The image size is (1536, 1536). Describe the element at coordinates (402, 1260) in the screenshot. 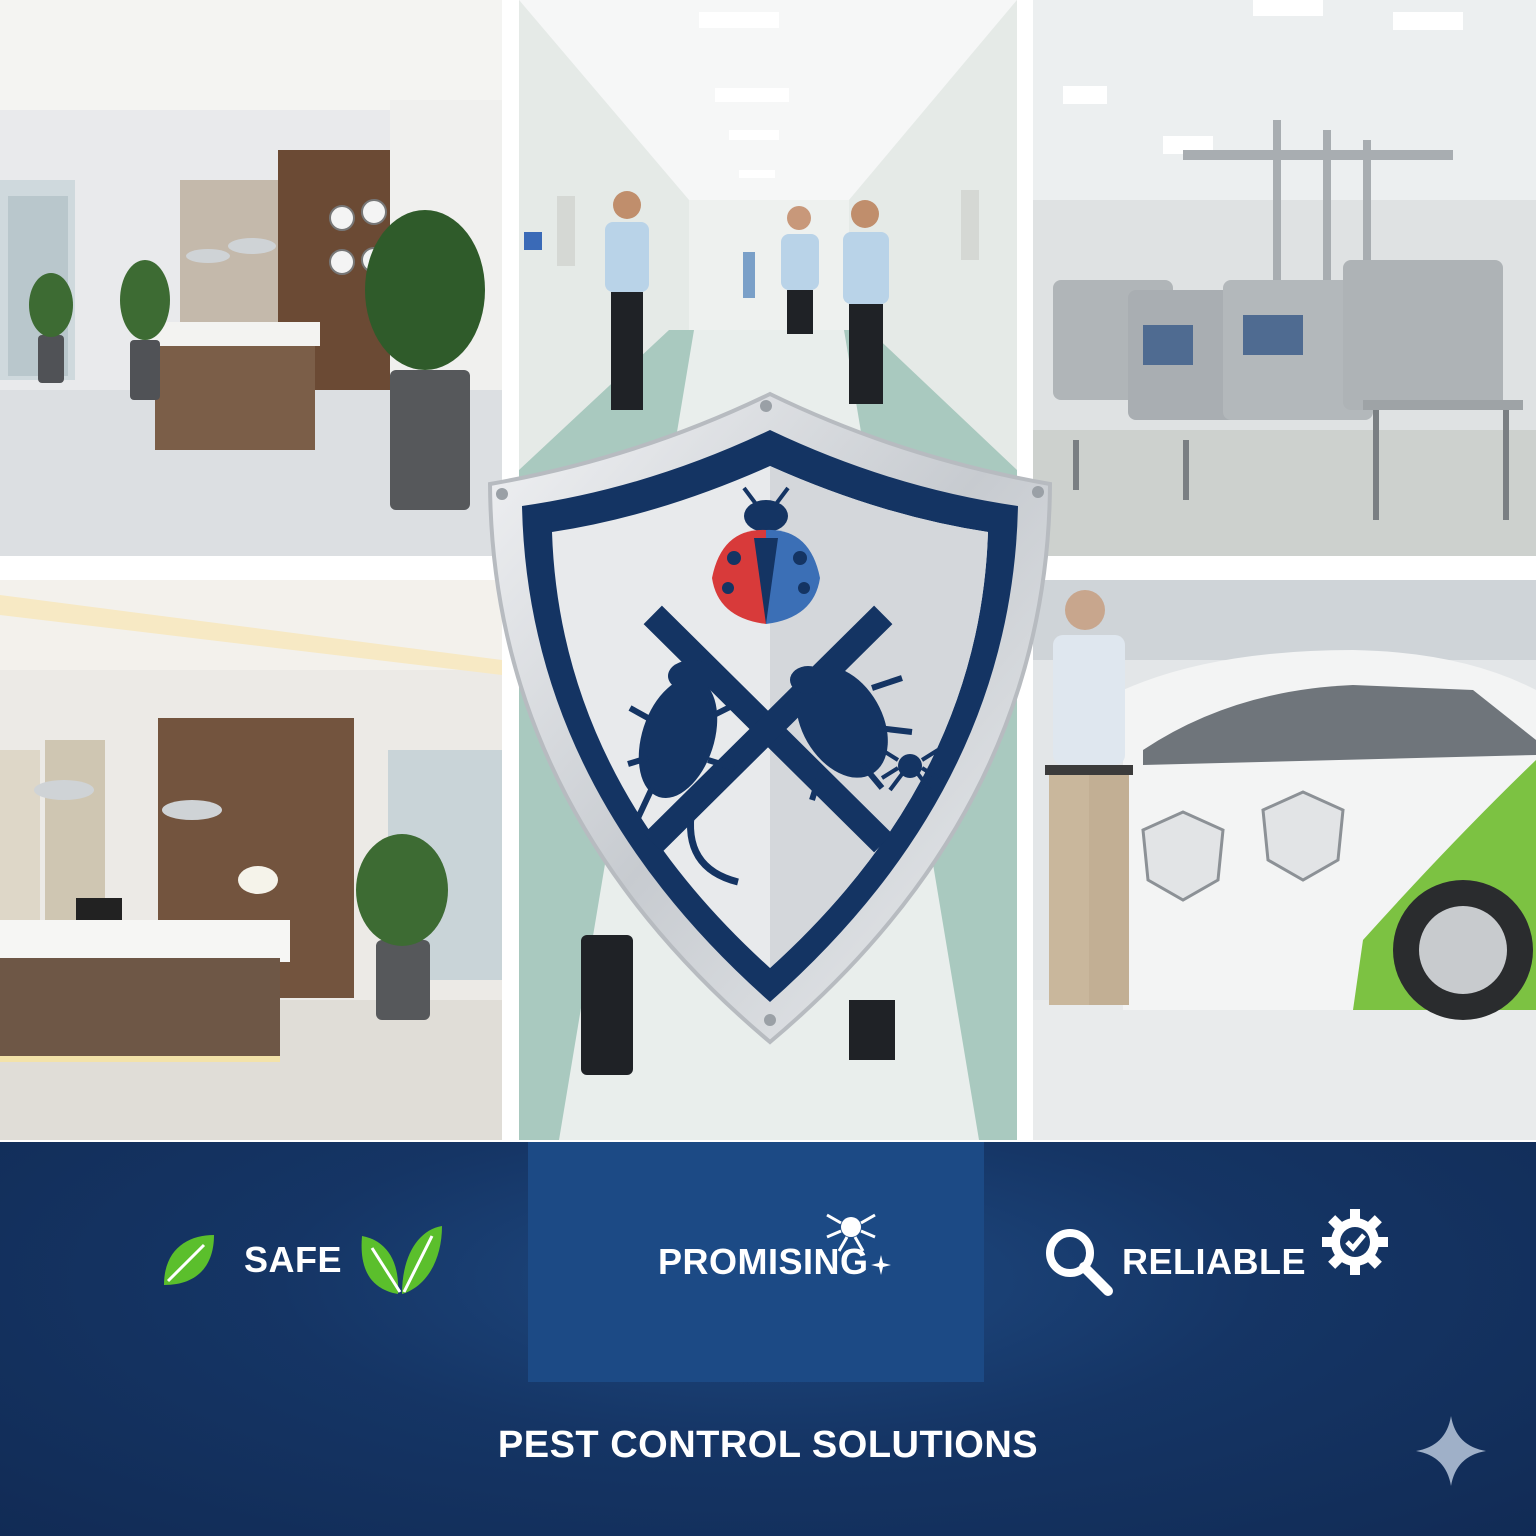

I see `leaves-icon` at that location.